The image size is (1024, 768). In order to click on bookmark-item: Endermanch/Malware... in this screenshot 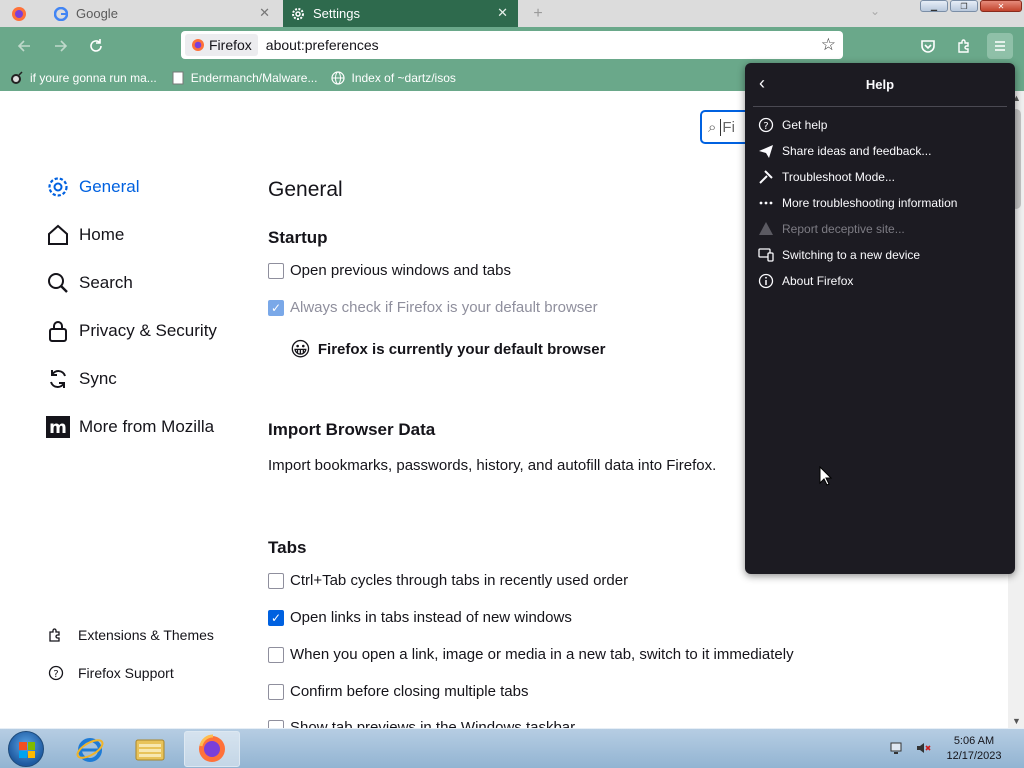, I will do `click(244, 78)`.